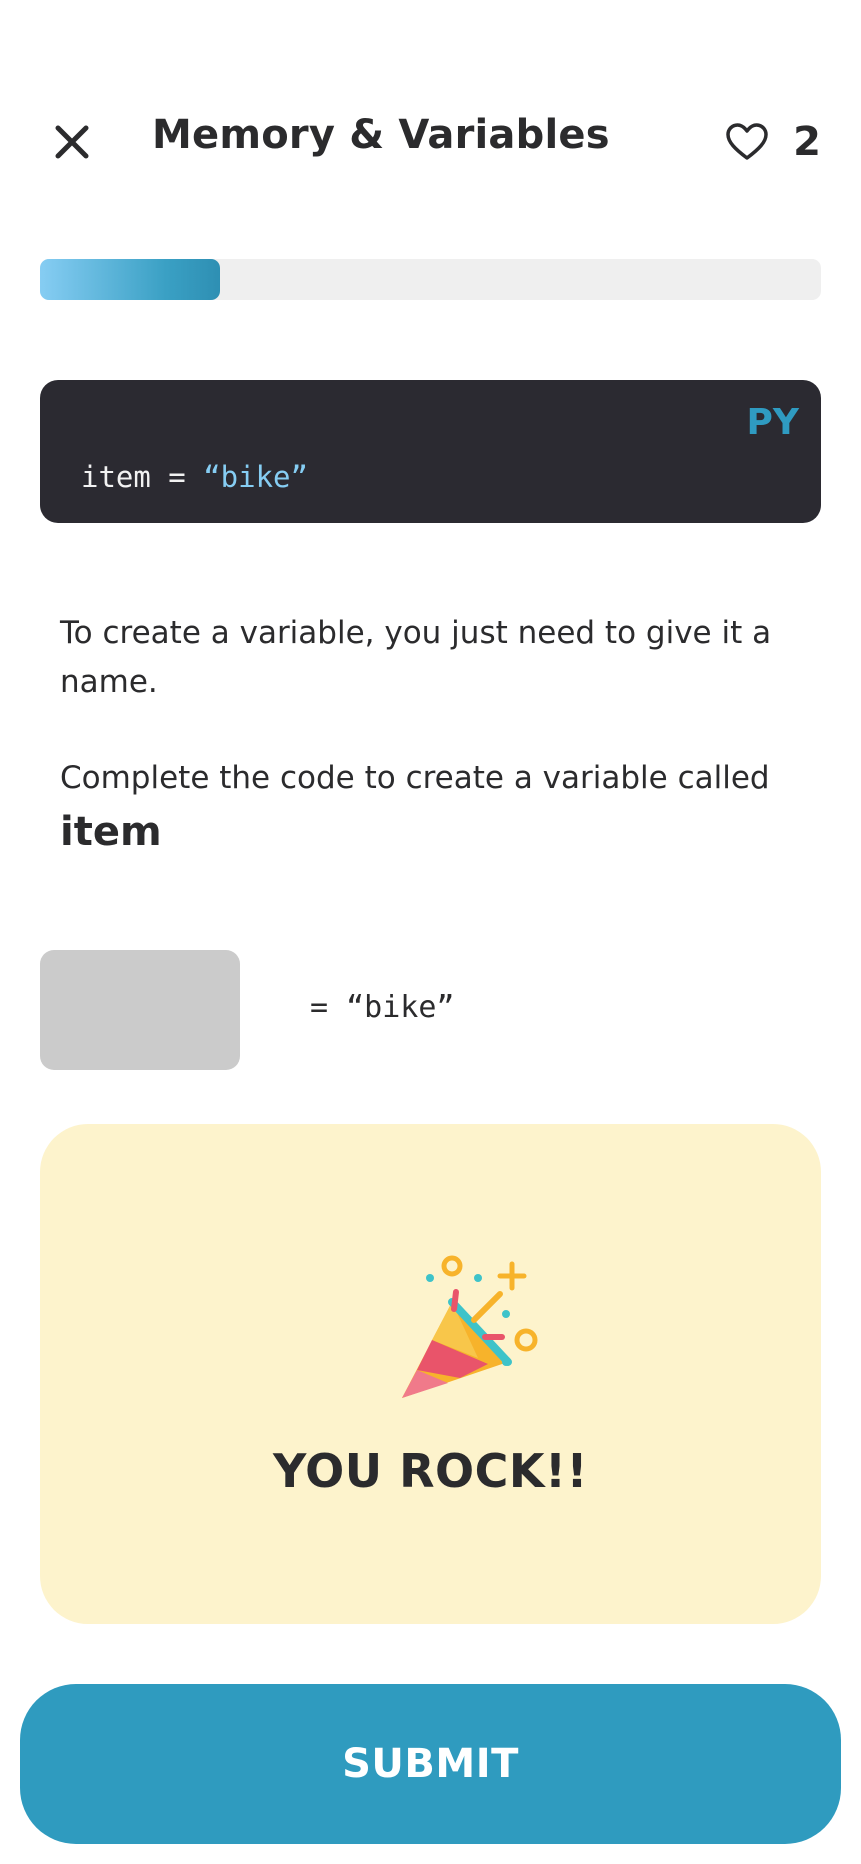  What do you see at coordinates (470, 1326) in the screenshot?
I see `party-popper-icon` at bounding box center [470, 1326].